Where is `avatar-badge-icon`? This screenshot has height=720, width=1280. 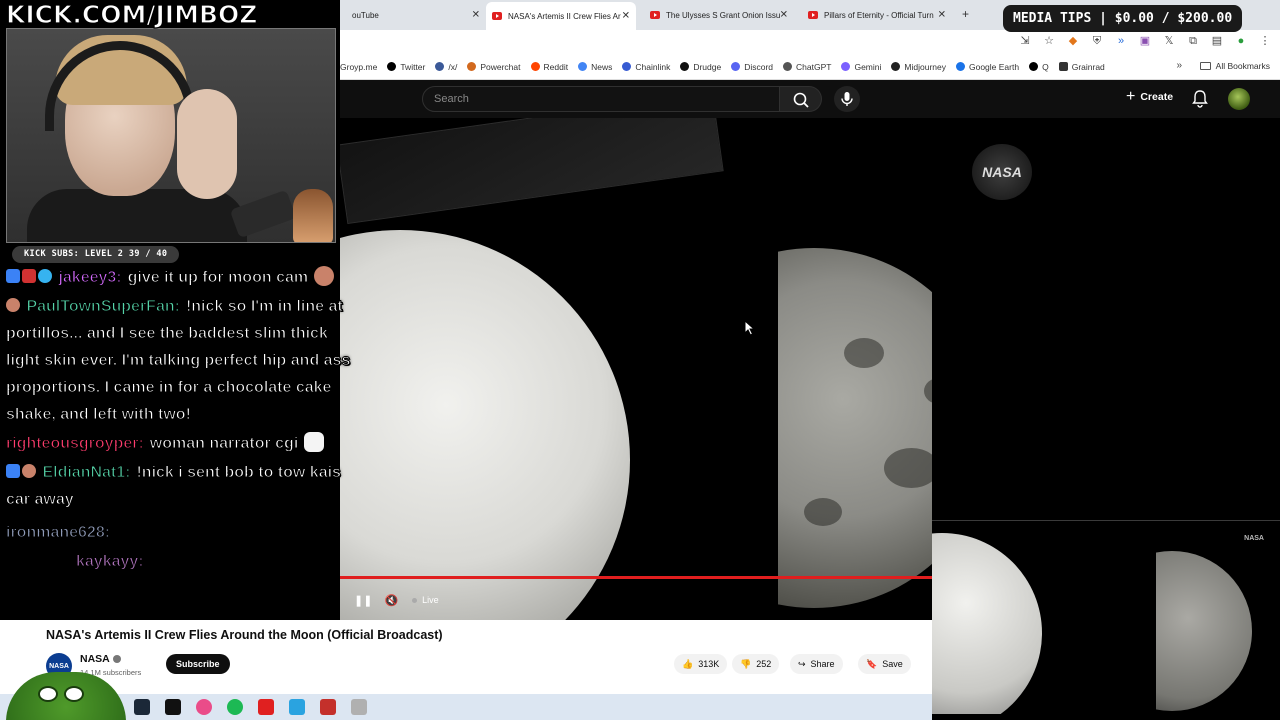
avatar-badge-icon is located at coordinates (13, 305).